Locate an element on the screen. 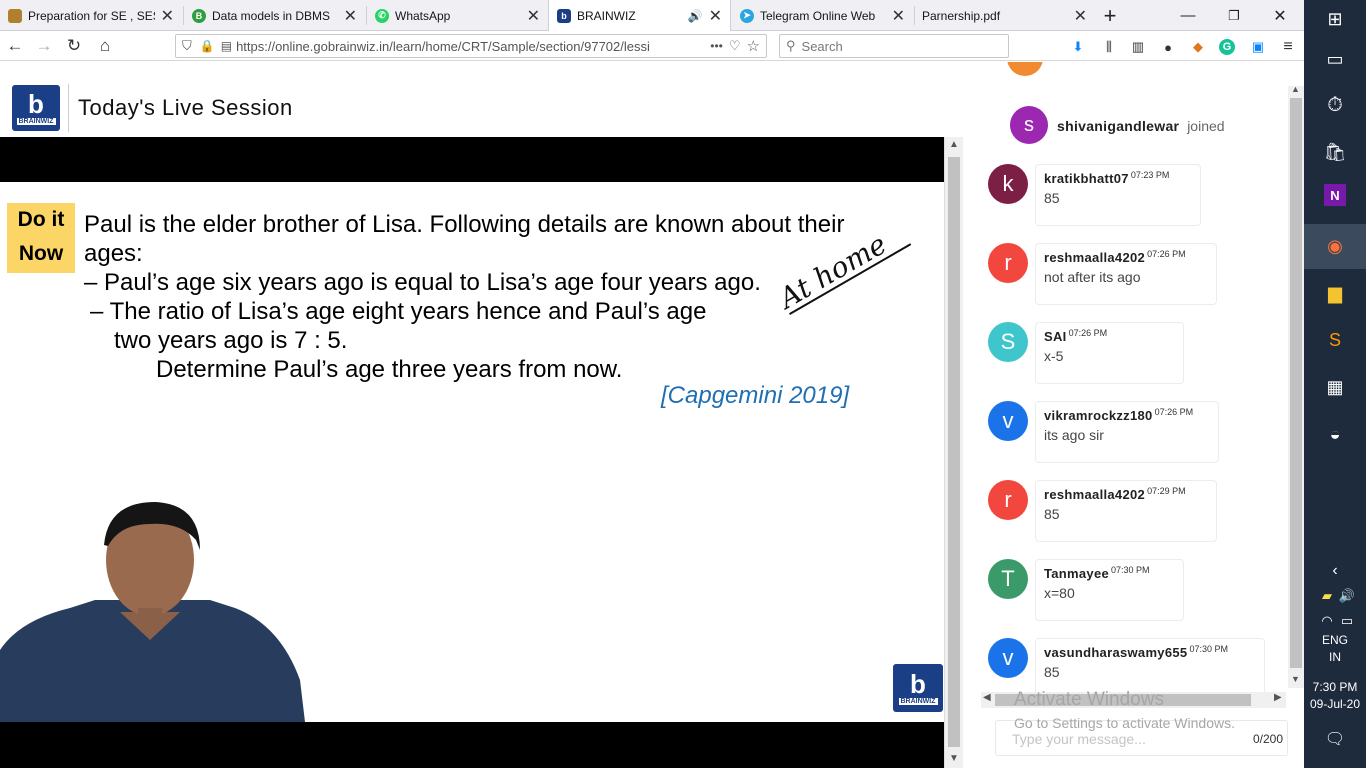 This screenshot has height=768, width=1366. back-arrow-icon: ← is located at coordinates (15, 46).